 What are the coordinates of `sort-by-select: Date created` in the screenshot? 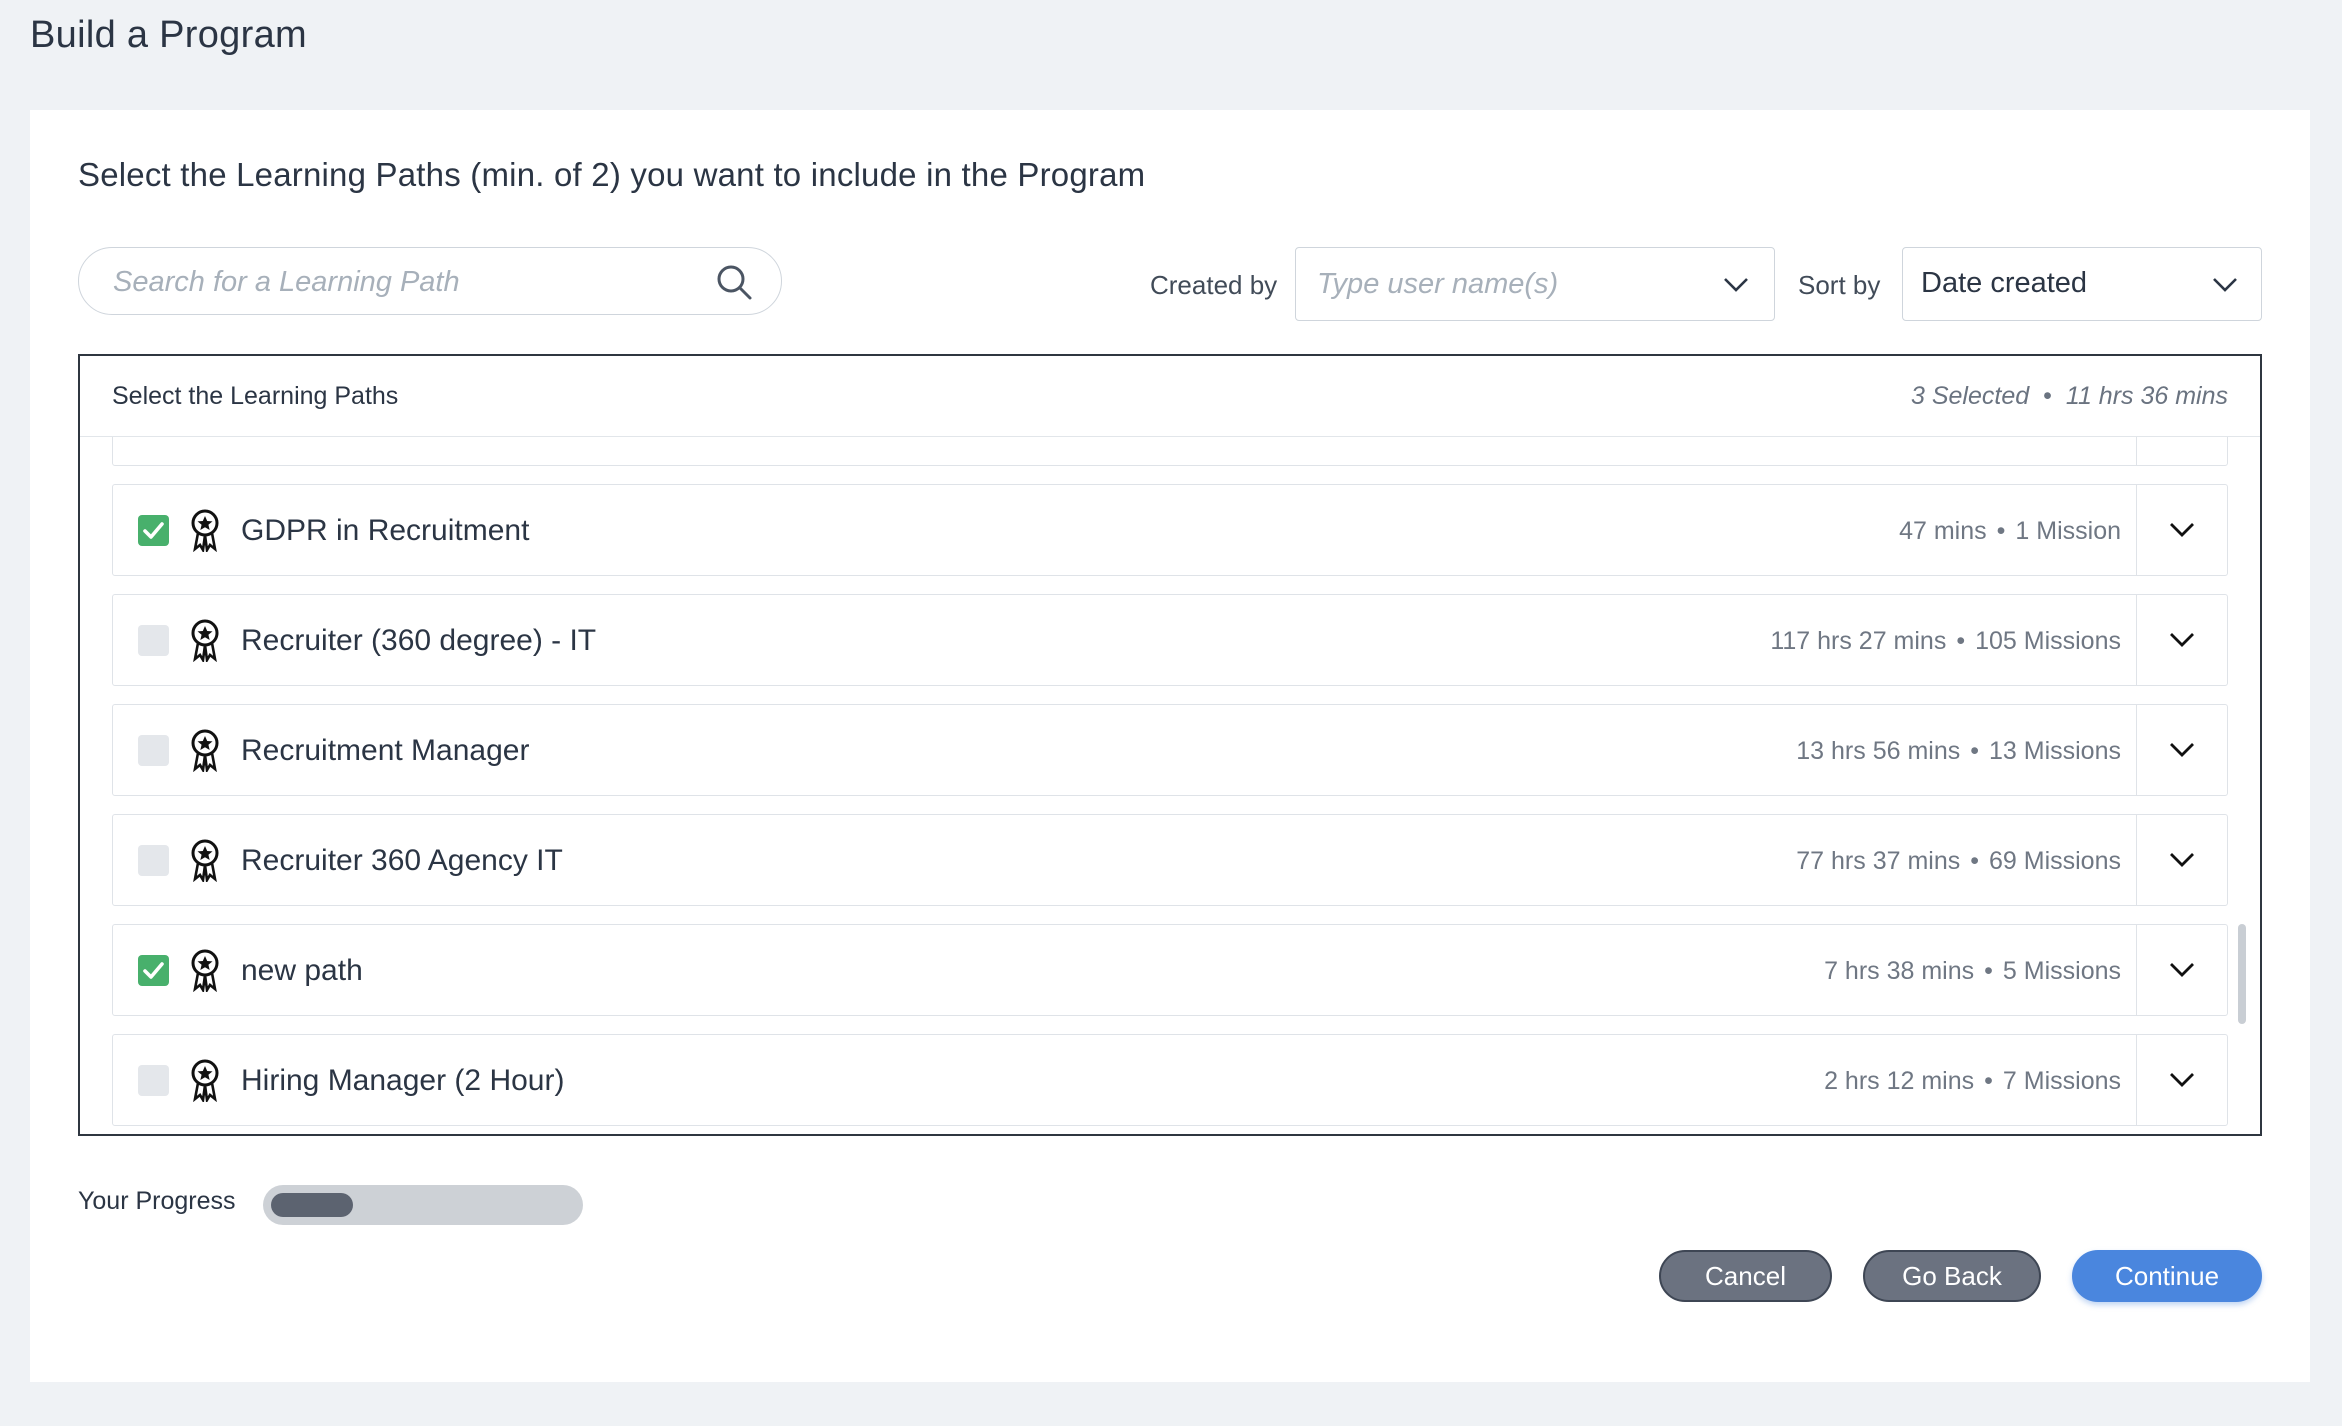 It's located at (2082, 284).